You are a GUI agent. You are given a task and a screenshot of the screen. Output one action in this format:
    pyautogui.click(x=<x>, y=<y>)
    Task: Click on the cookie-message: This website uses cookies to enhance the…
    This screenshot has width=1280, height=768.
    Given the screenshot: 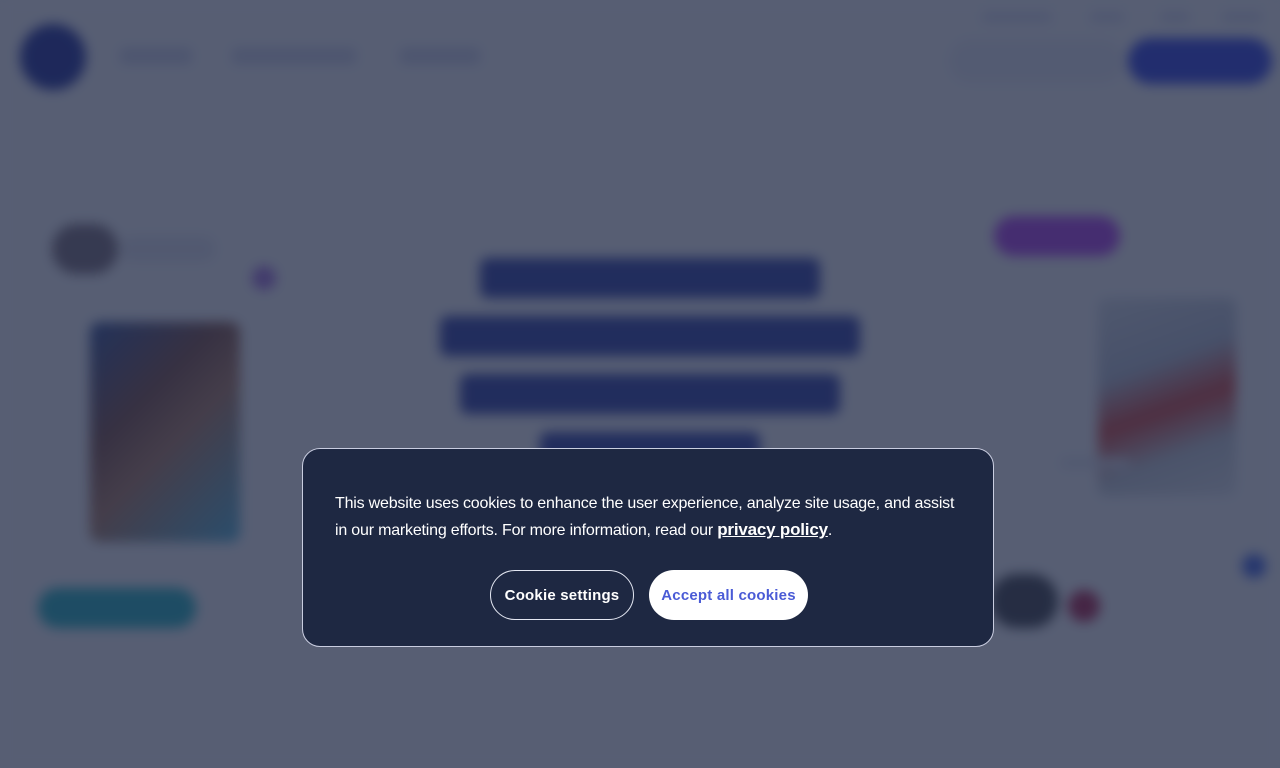 What is the action you would take?
    pyautogui.click(x=650, y=517)
    